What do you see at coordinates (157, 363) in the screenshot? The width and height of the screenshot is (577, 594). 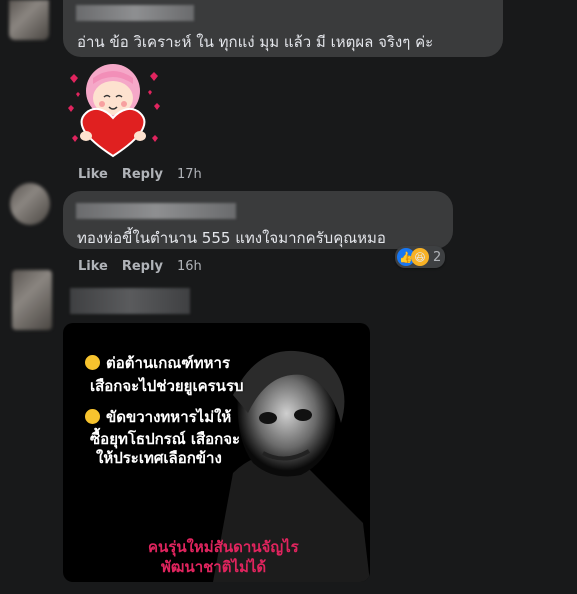 I see `meme-text-line: ต่อต้านเกณฑ์ทหาร` at bounding box center [157, 363].